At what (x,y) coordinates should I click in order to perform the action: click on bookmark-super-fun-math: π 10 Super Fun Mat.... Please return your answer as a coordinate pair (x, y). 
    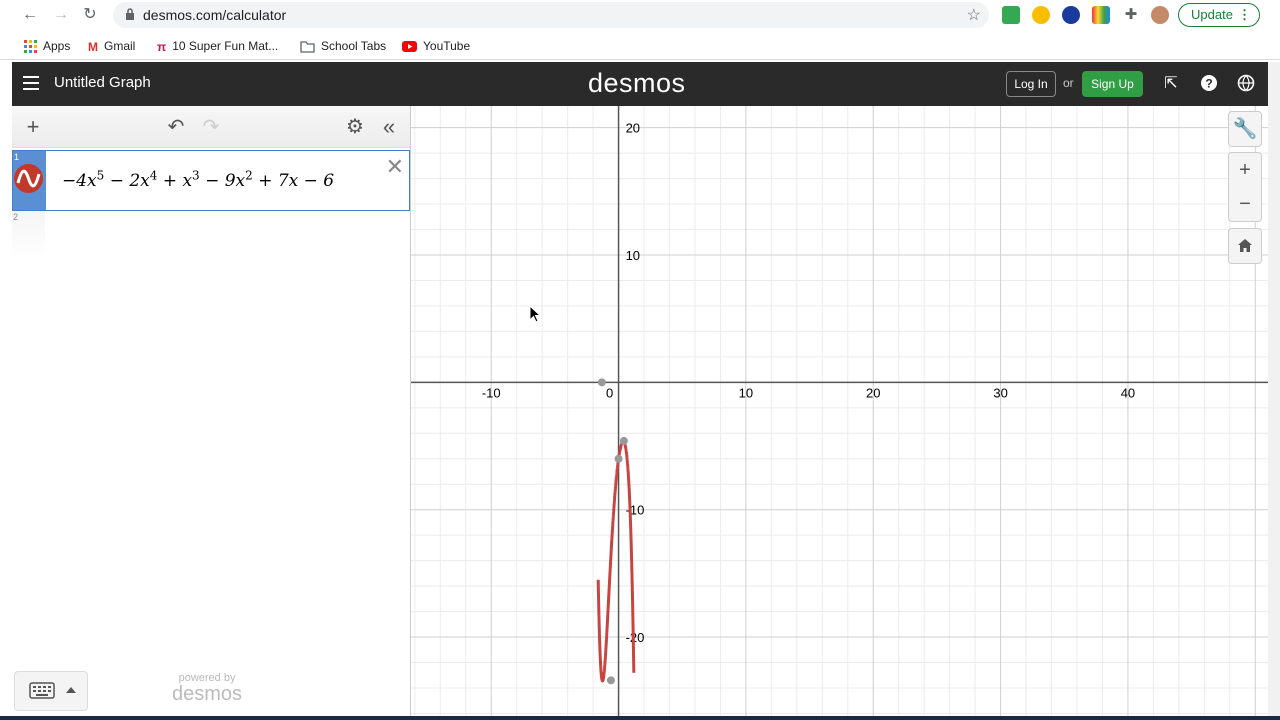
    Looking at the image, I should click on (217, 46).